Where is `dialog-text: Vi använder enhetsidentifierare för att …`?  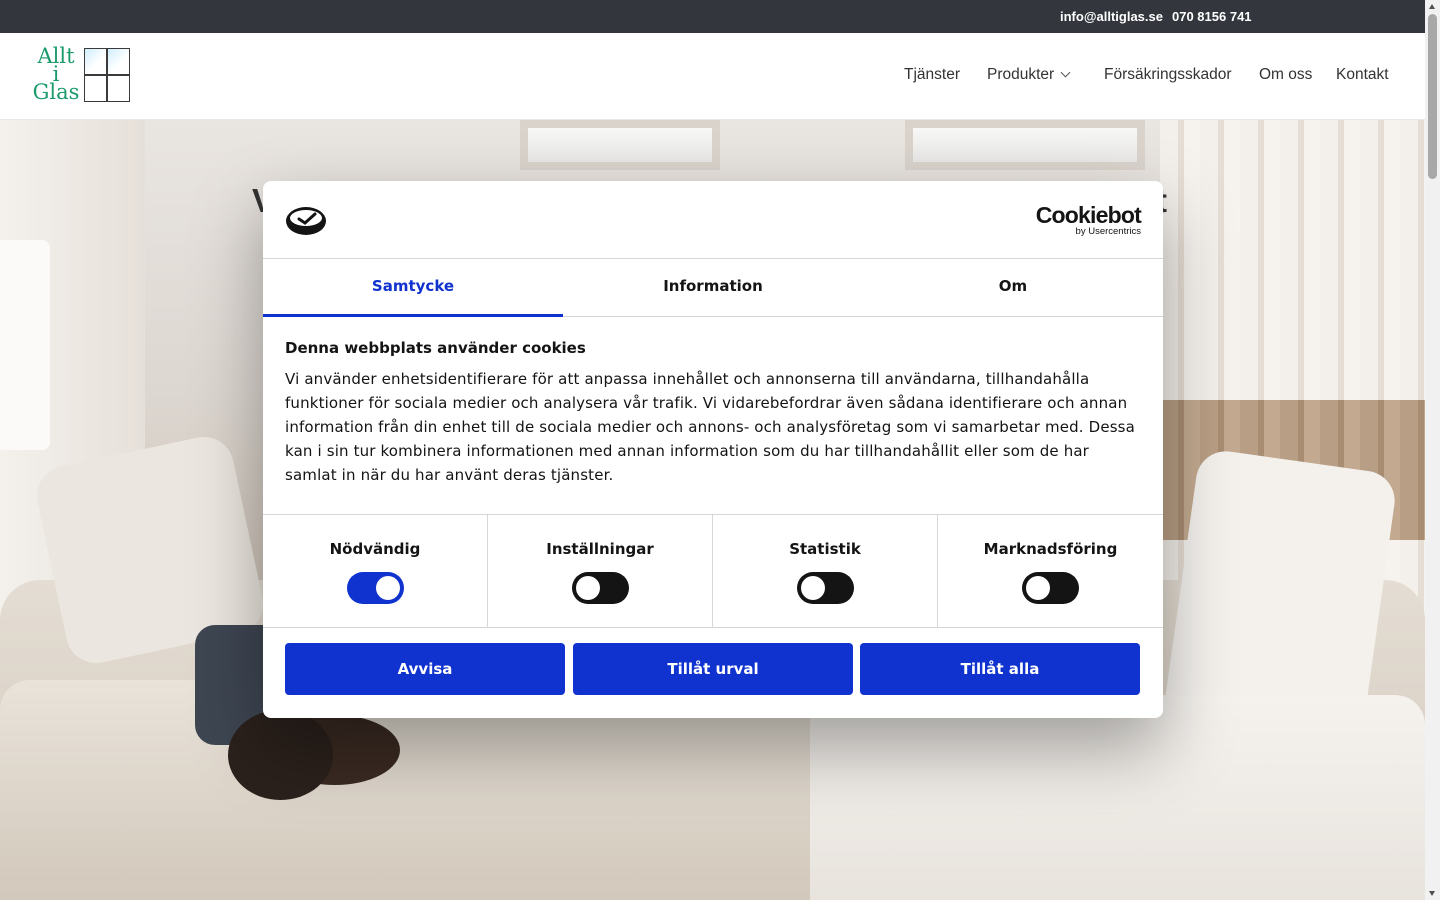 dialog-text: Vi använder enhetsidentifierare för att … is located at coordinates (710, 427).